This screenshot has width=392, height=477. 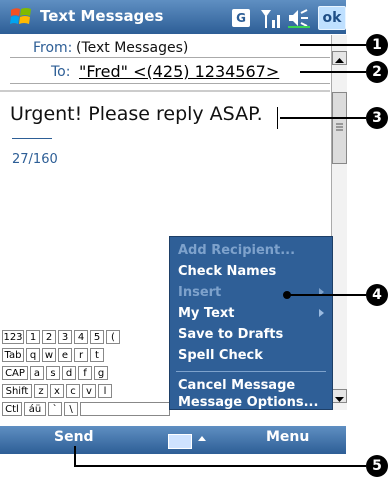 I want to click on key-c: c, so click(x=73, y=391).